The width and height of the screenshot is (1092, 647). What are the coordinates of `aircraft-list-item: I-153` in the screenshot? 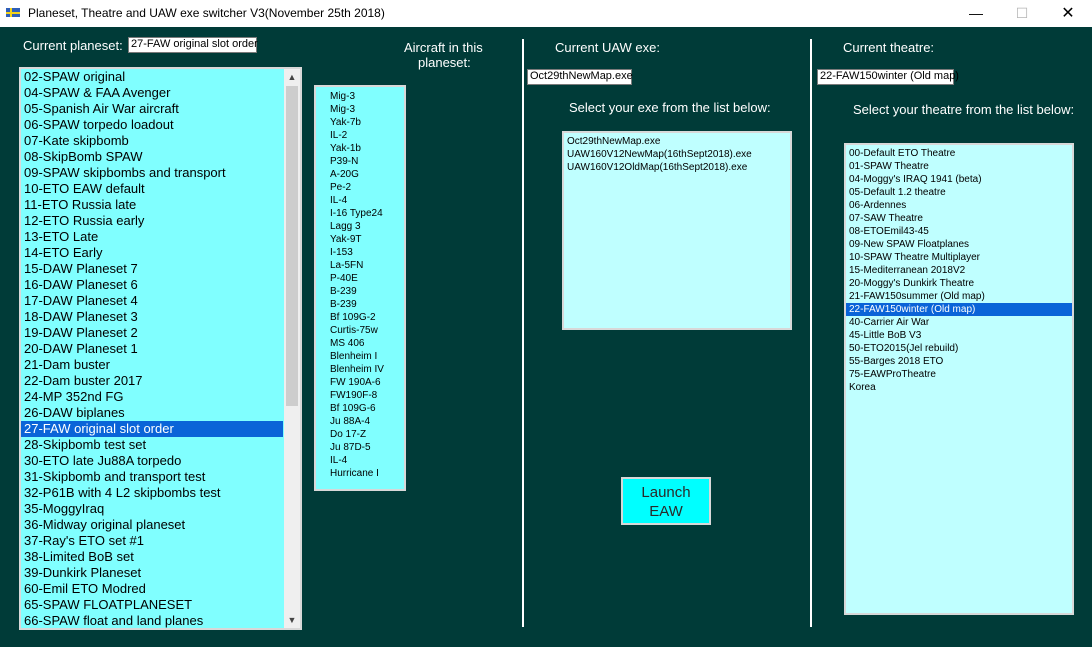 It's located at (341, 252).